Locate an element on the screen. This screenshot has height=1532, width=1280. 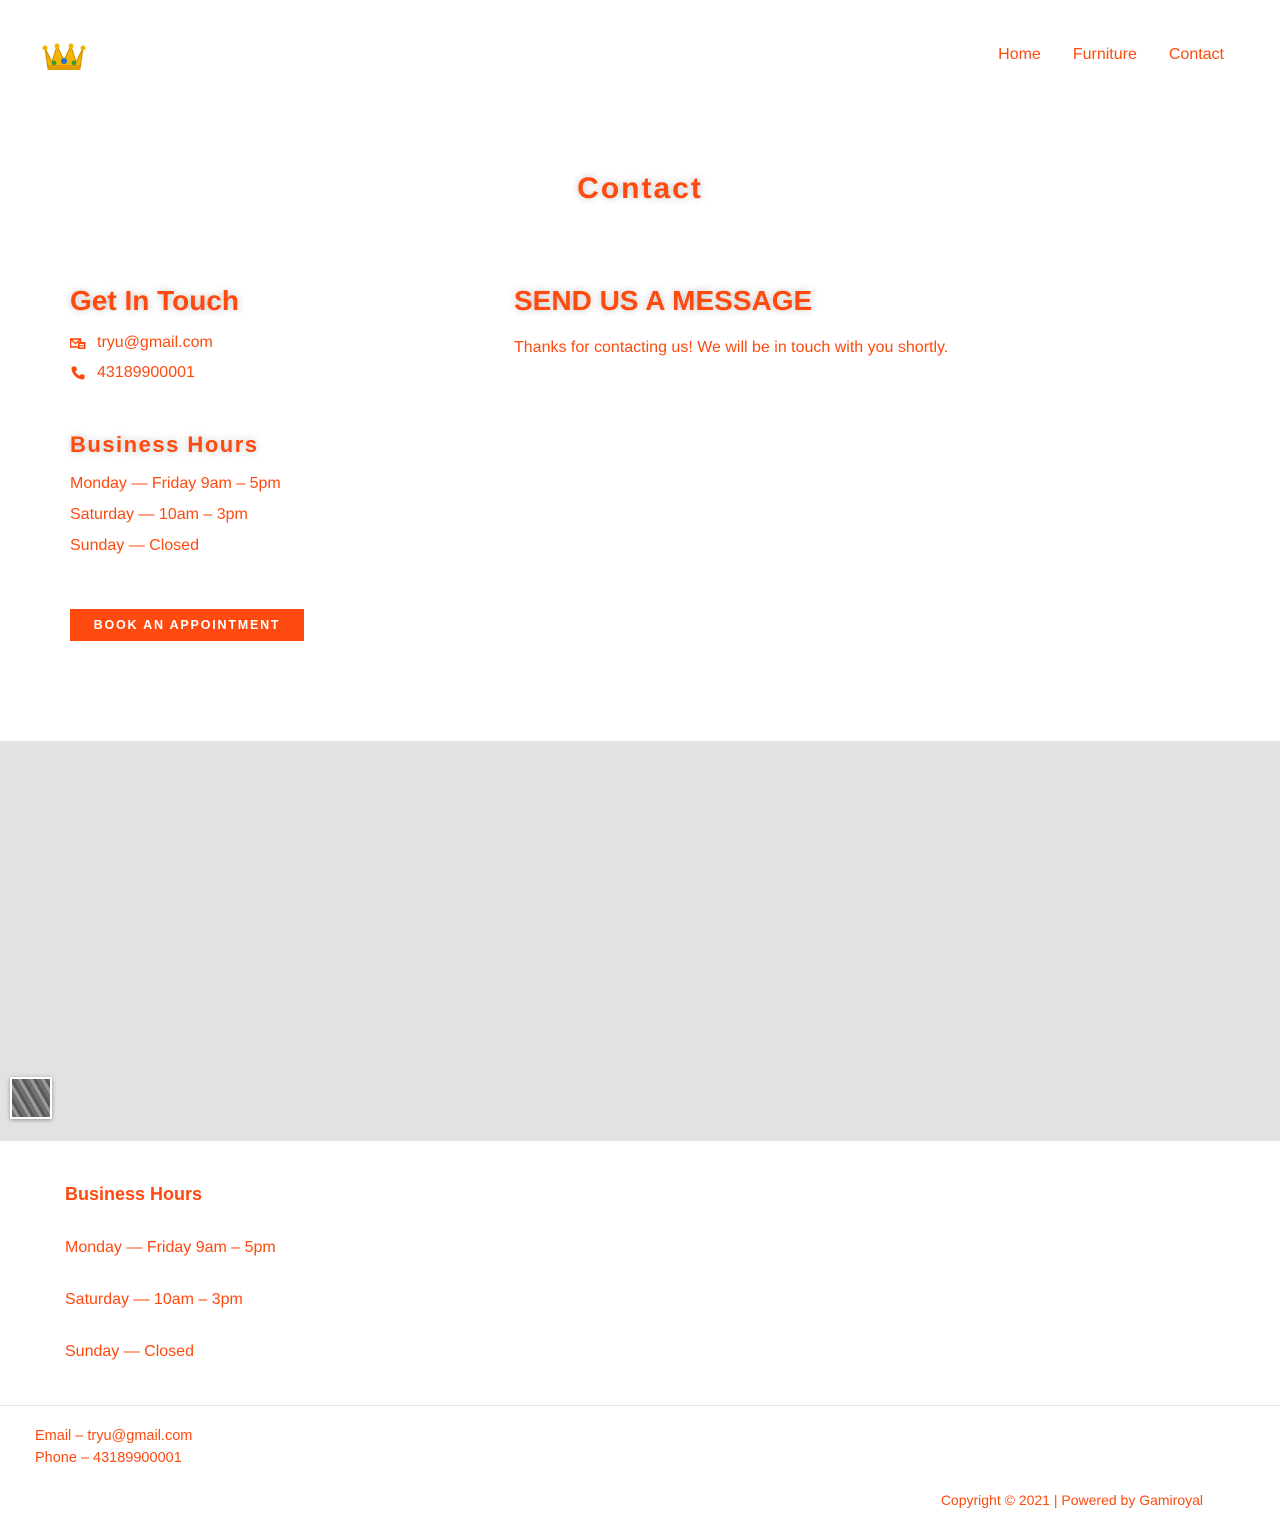
contact-phone-row: 43189900001 is located at coordinates (132, 373).